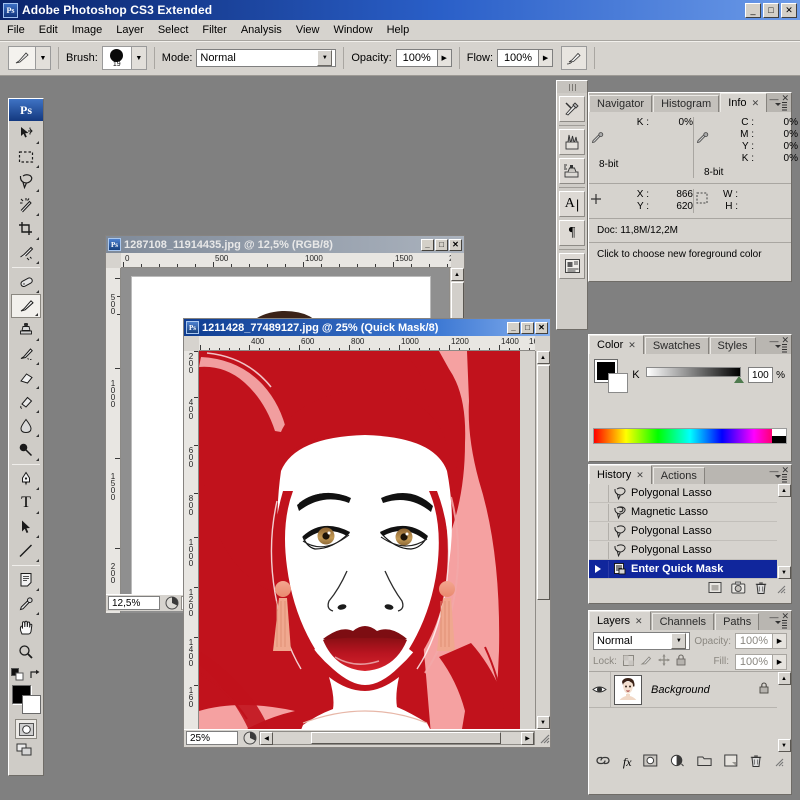 The width and height of the screenshot is (800, 800). Describe the element at coordinates (704, 762) in the screenshot. I see `new-group-icon` at that location.